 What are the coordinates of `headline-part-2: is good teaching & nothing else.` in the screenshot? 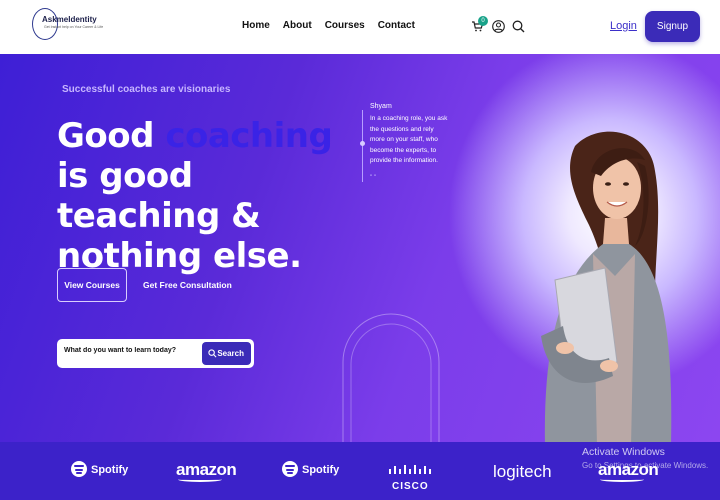 It's located at (179, 216).